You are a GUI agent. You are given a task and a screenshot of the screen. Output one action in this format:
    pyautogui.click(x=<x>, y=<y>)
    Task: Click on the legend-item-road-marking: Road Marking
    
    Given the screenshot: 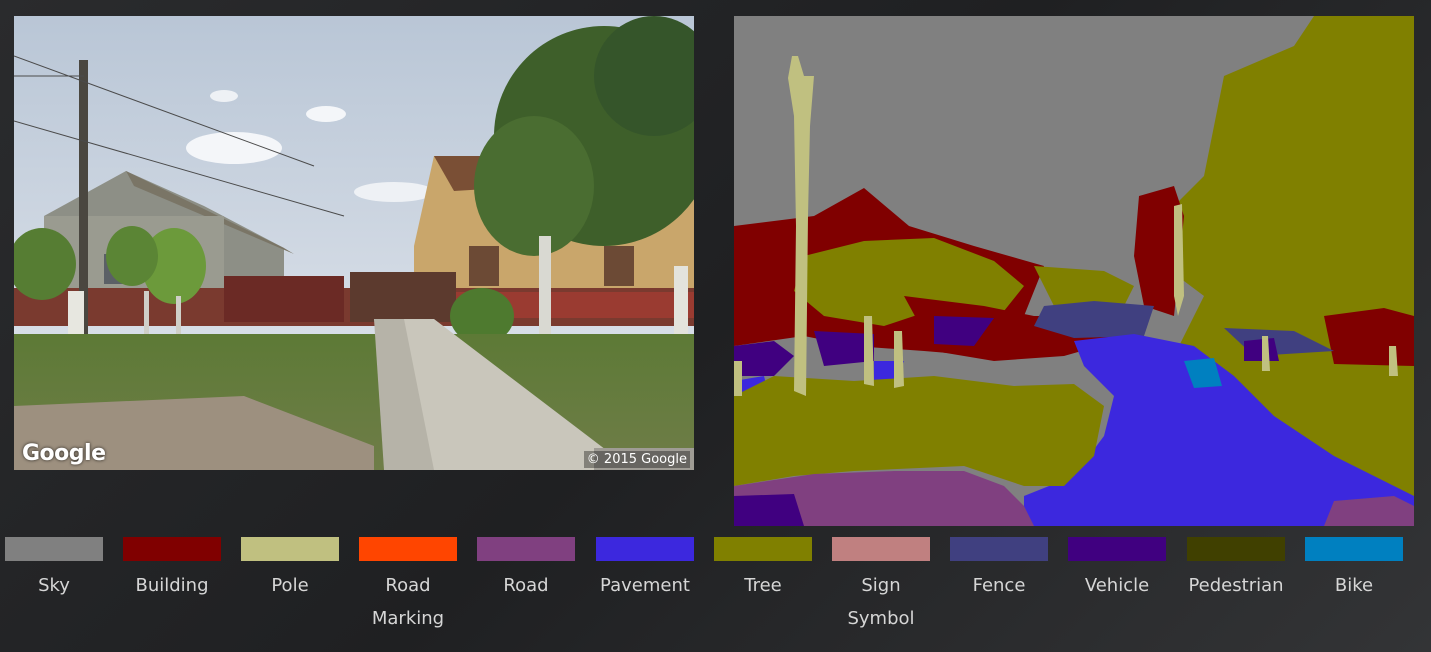 What is the action you would take?
    pyautogui.click(x=408, y=586)
    